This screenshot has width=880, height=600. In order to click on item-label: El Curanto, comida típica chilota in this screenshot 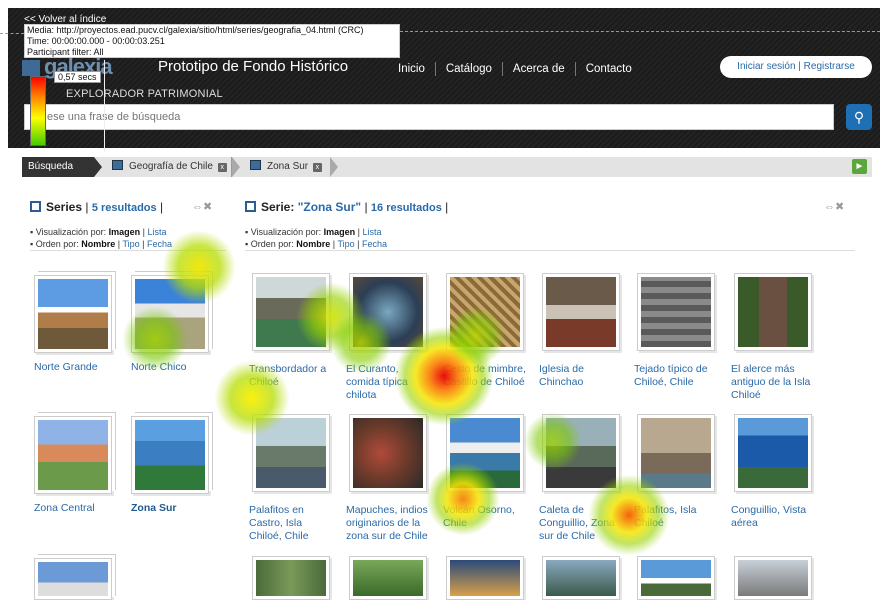, I will do `click(389, 382)`.